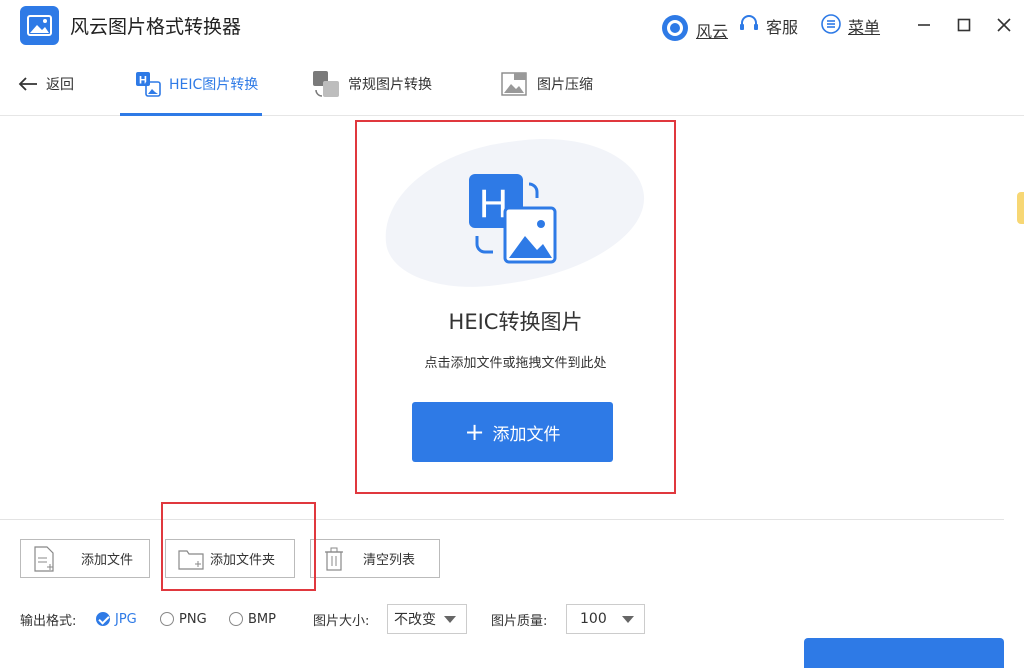 The height and width of the screenshot is (668, 1024). I want to click on radio-checked-icon, so click(103, 619).